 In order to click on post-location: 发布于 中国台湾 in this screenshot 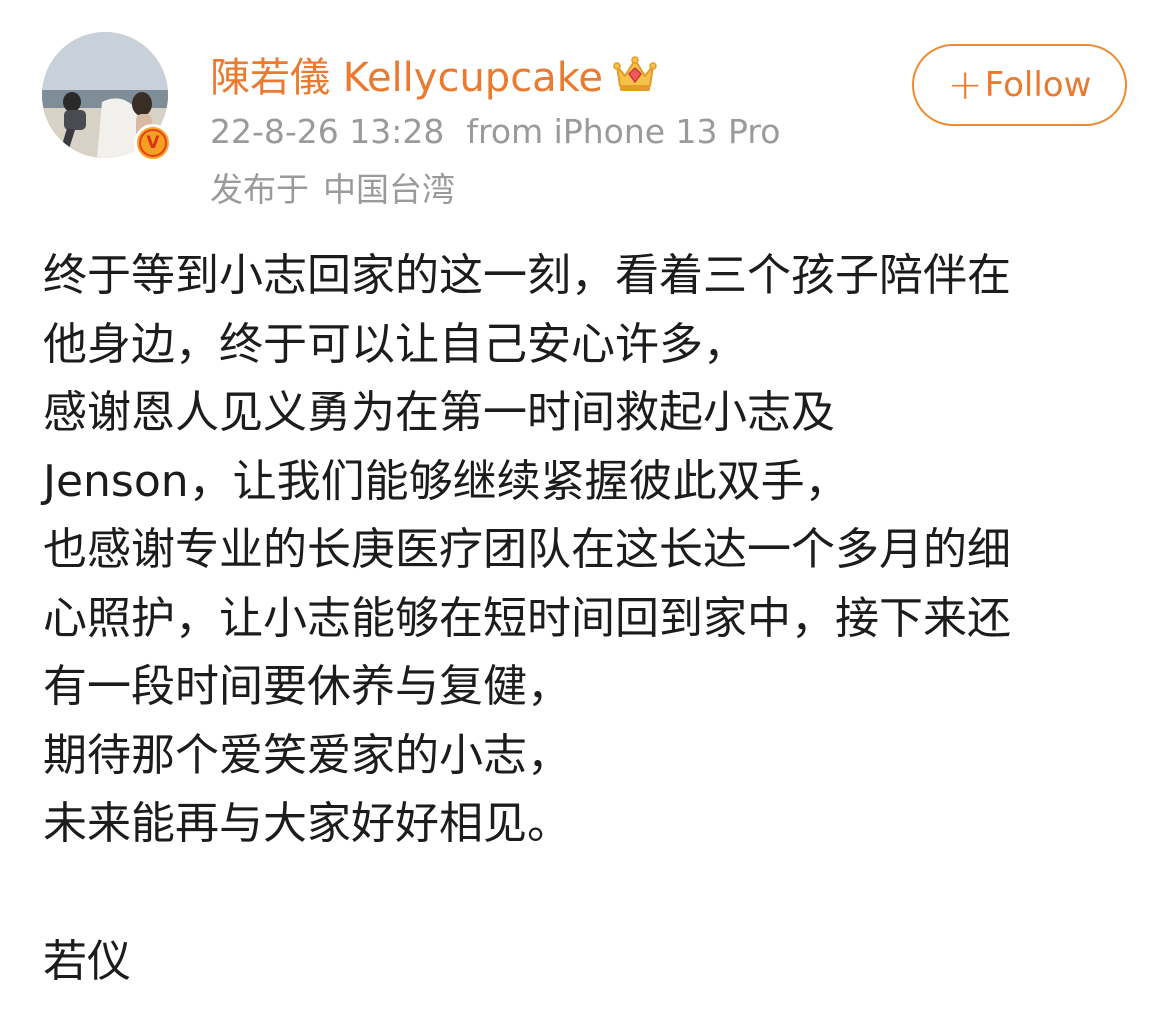, I will do `click(332, 187)`.